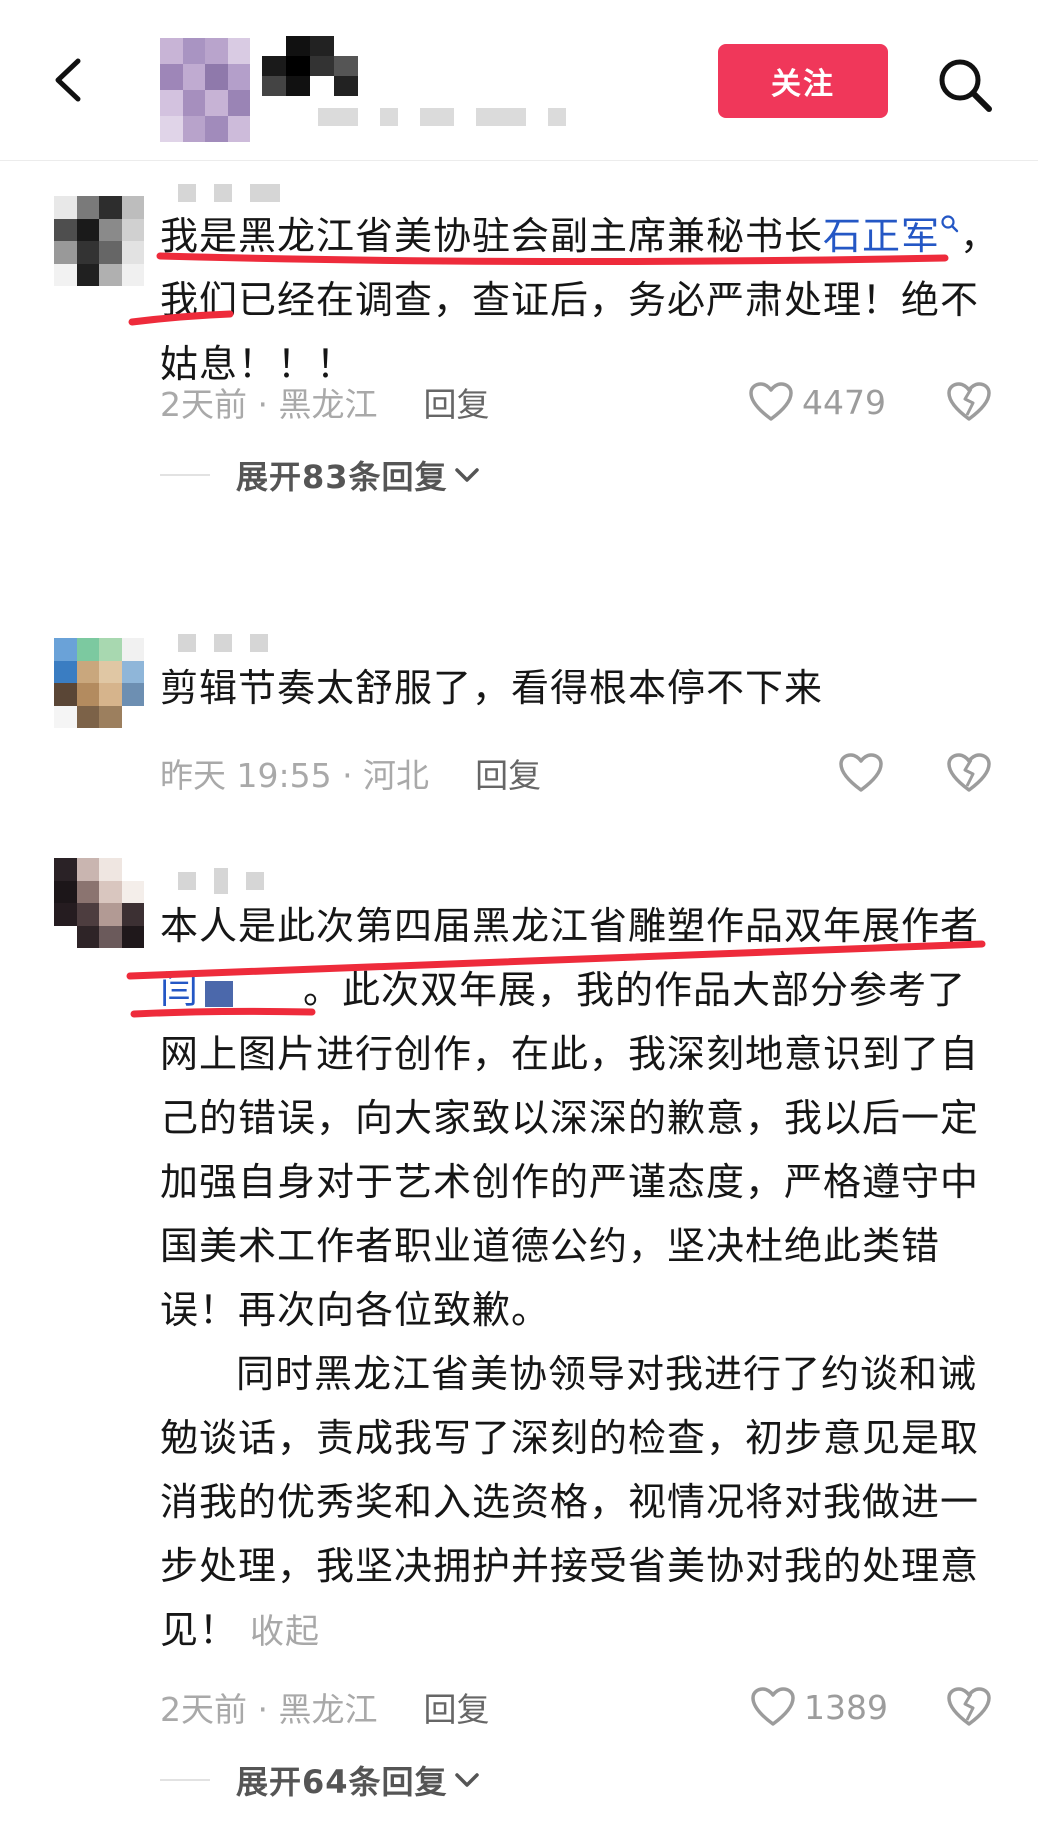 Image resolution: width=1038 pixels, height=1838 pixels. I want to click on mention-link: 石正军, so click(891, 236).